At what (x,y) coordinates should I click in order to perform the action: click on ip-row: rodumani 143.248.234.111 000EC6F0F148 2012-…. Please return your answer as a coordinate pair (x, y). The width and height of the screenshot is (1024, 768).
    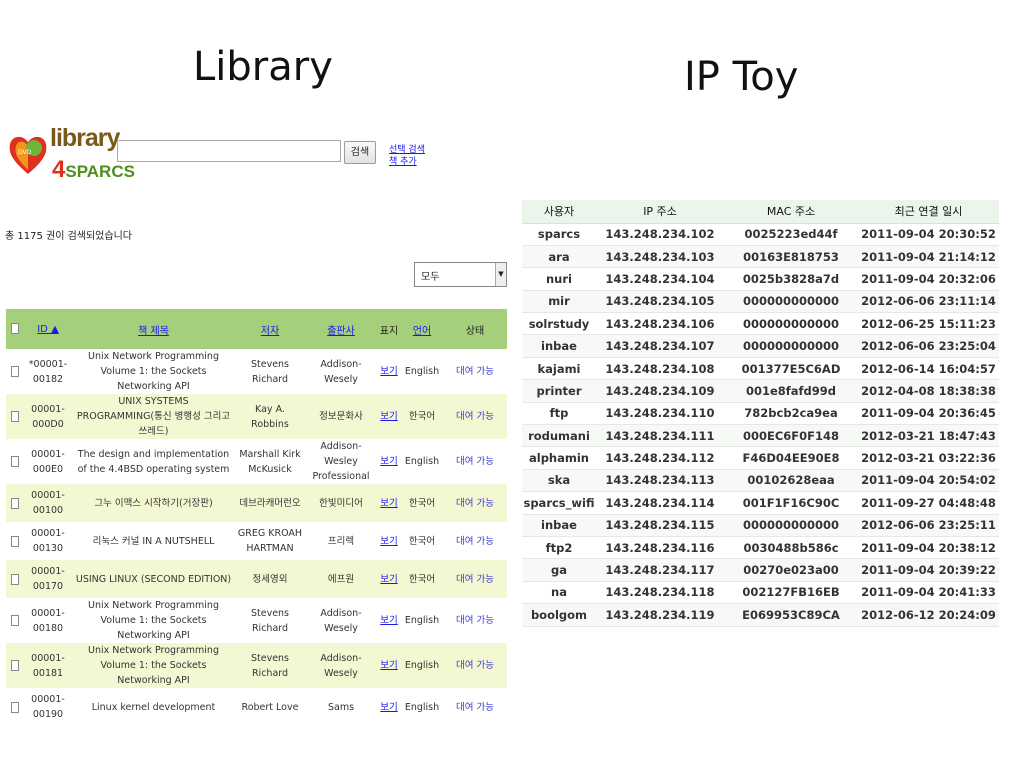
    Looking at the image, I should click on (760, 436).